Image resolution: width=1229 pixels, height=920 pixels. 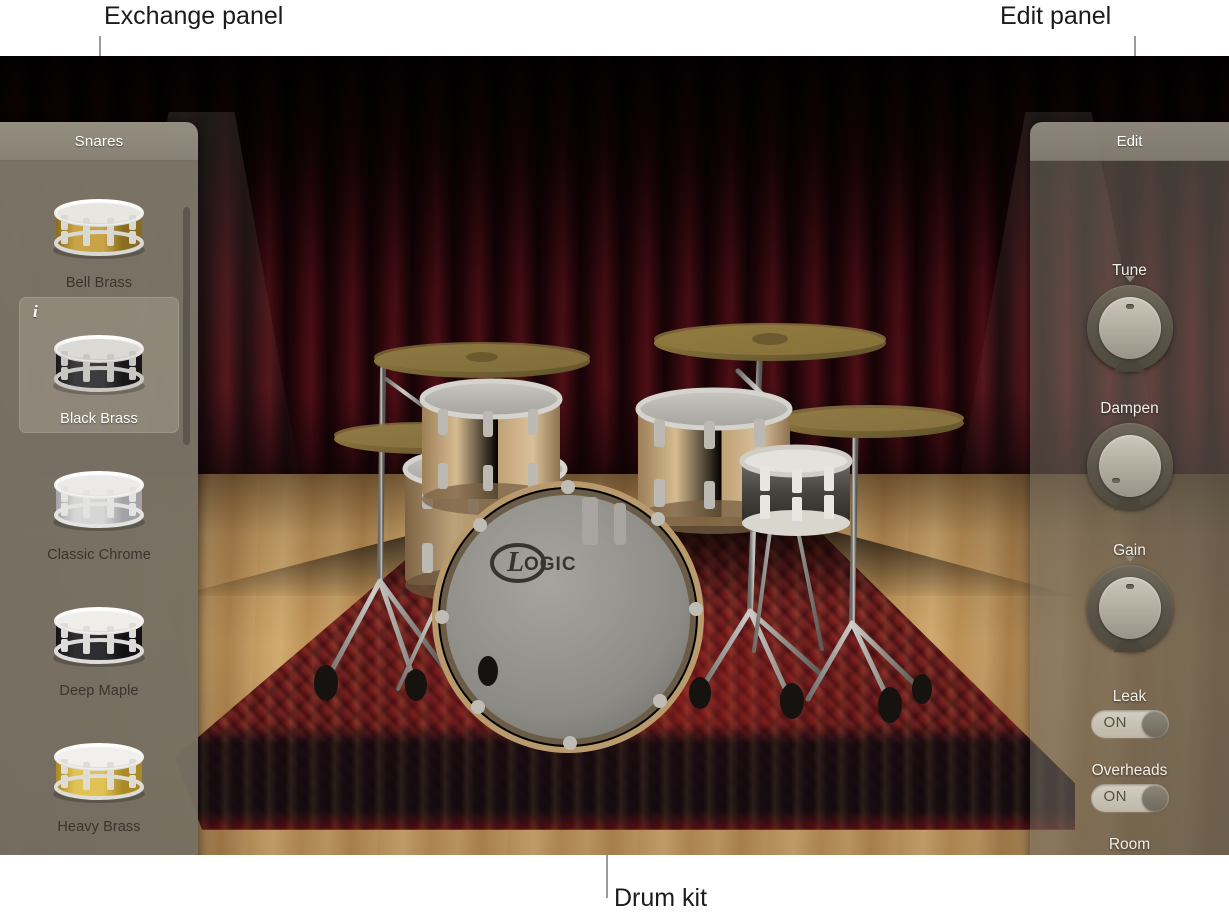 I want to click on knob-marker-gain, so click(x=1129, y=559).